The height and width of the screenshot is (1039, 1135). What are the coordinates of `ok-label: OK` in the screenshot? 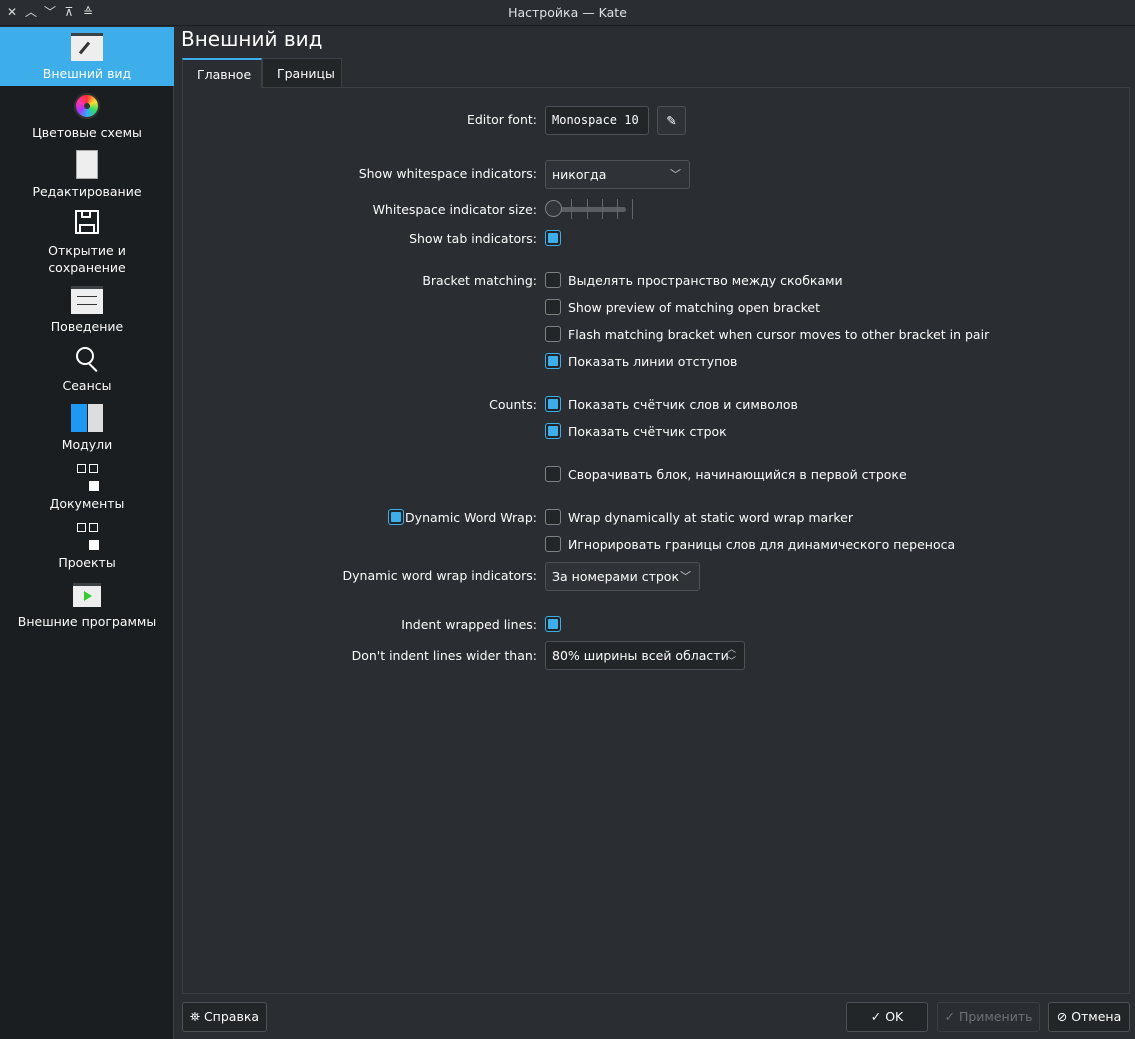 It's located at (894, 1016).